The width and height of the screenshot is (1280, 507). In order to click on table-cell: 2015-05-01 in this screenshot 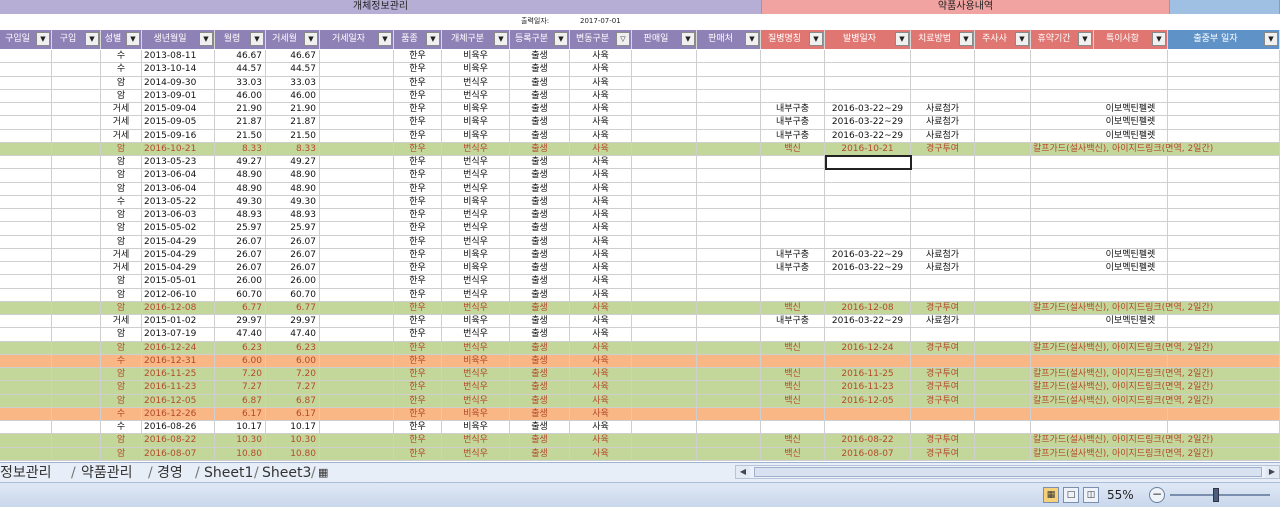, I will do `click(178, 282)`.